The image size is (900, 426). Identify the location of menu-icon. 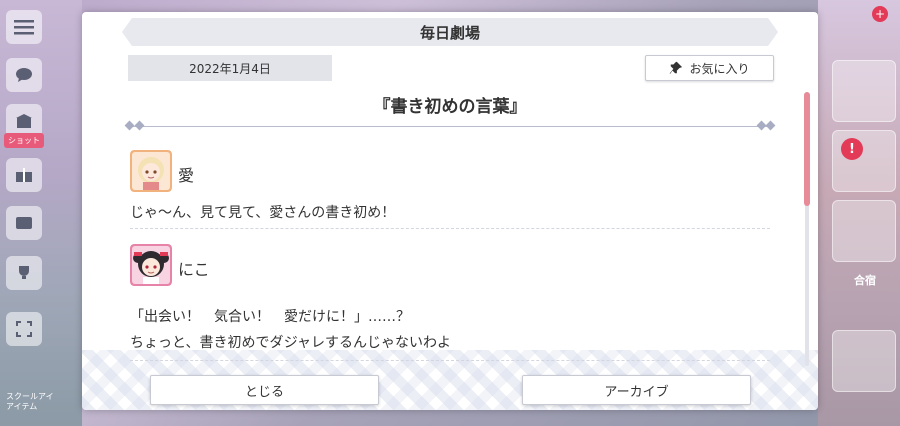
(24, 27).